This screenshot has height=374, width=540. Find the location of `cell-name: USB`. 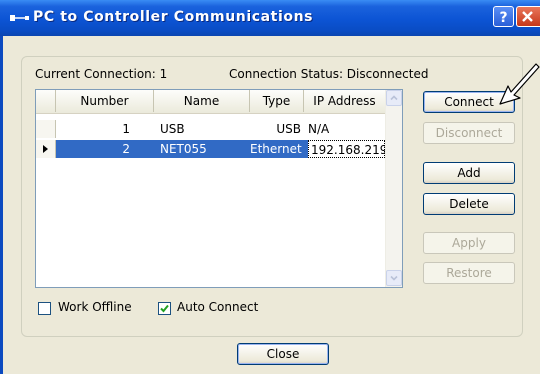

cell-name: USB is located at coordinates (172, 129).